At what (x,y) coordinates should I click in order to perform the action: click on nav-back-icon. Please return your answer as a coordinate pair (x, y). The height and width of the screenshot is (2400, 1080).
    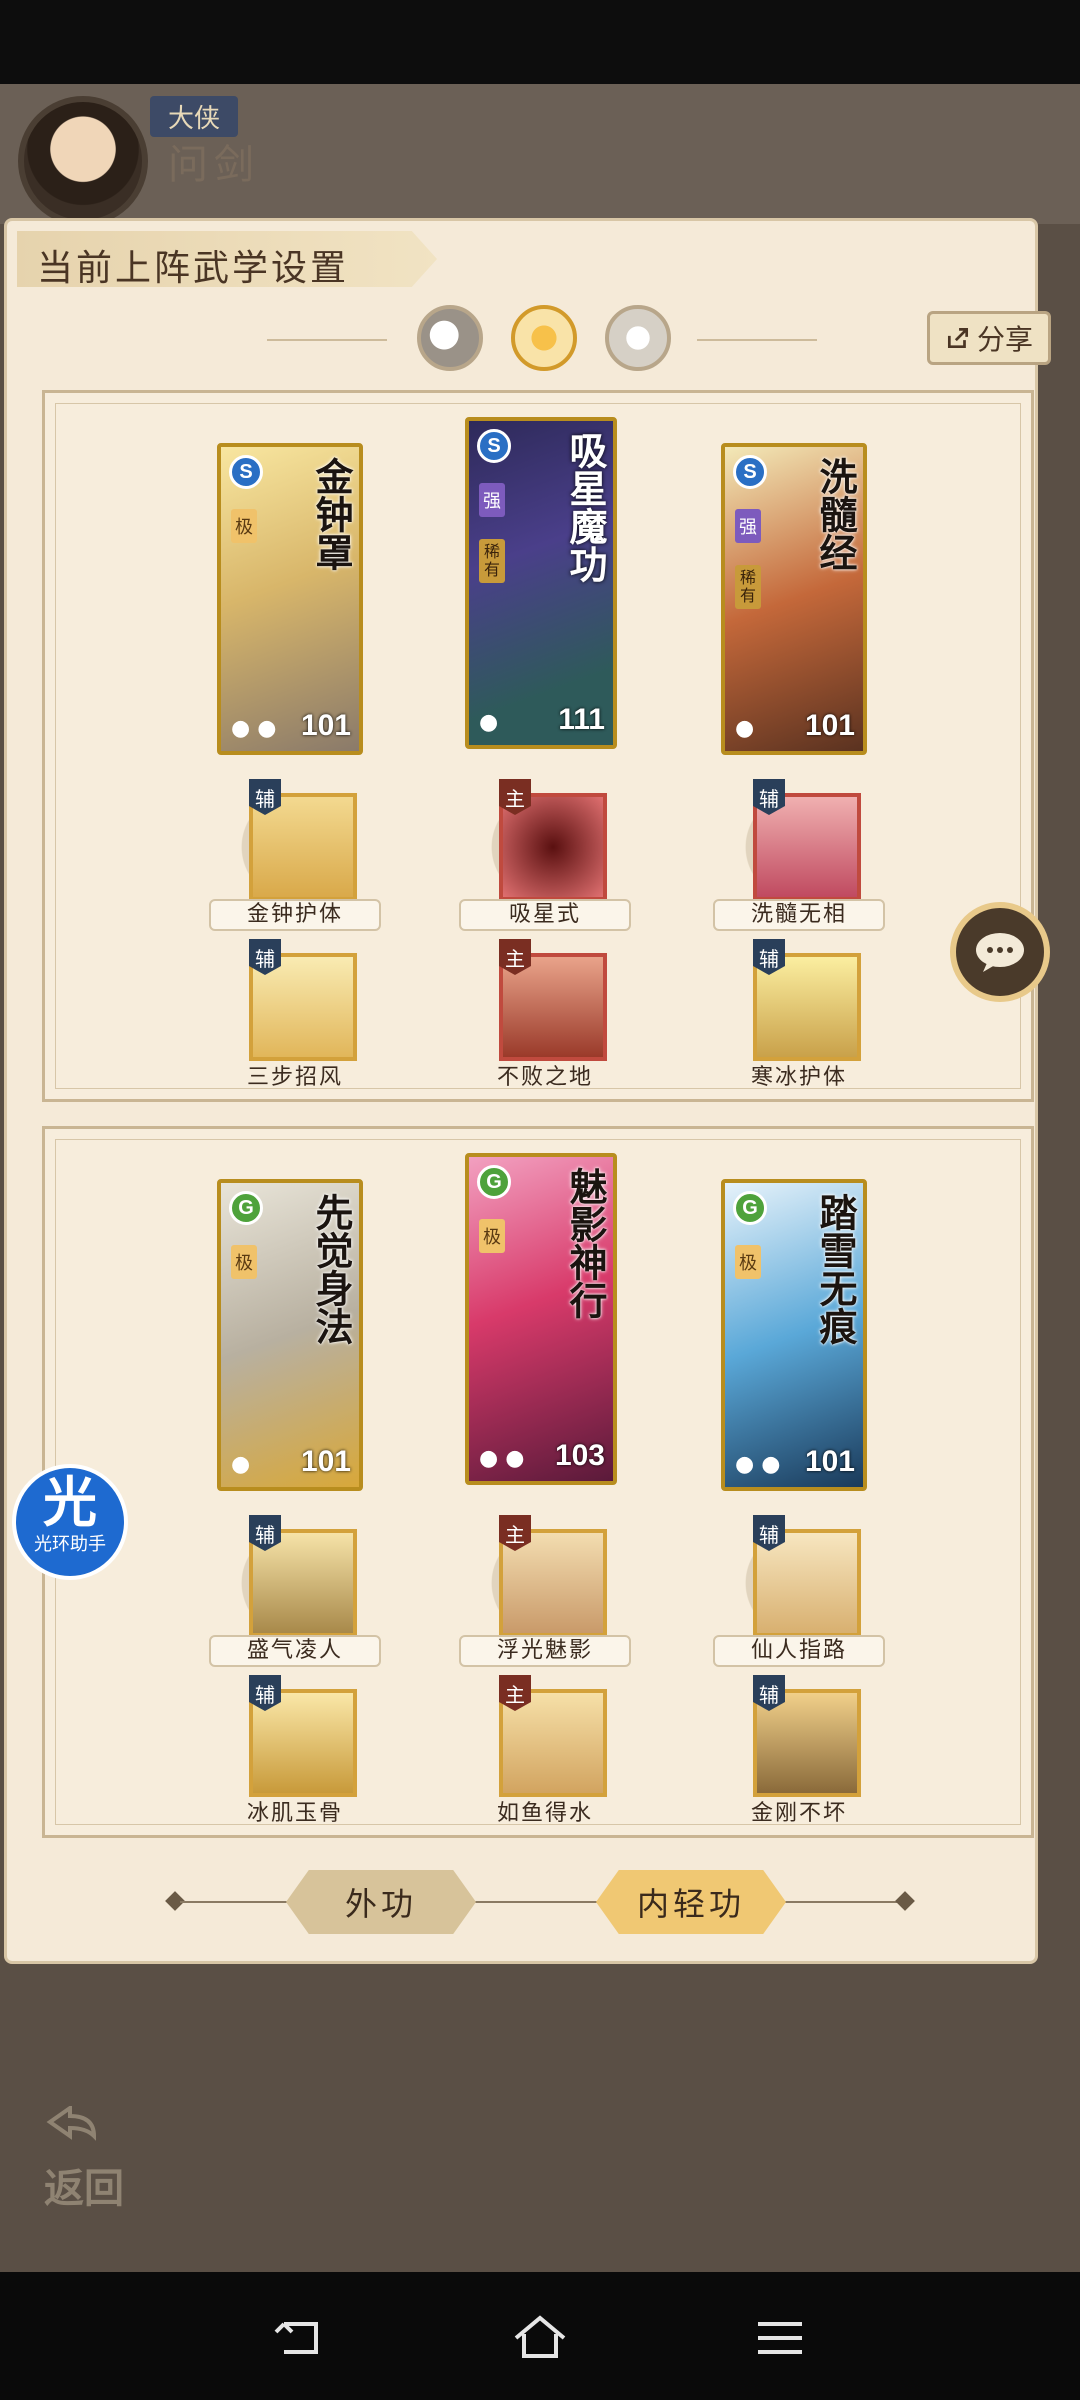
    Looking at the image, I should click on (296, 2338).